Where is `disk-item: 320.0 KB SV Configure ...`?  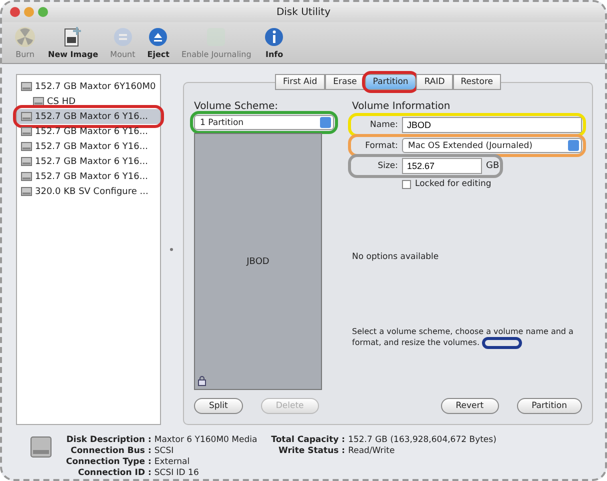 disk-item: 320.0 KB SV Configure ... is located at coordinates (88, 191).